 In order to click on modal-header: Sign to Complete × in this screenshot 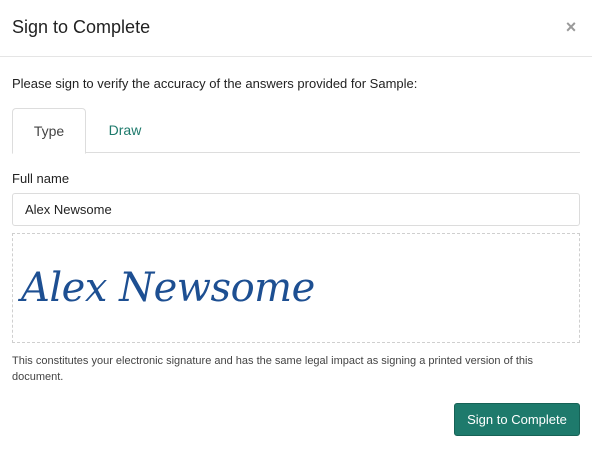, I will do `click(296, 28)`.